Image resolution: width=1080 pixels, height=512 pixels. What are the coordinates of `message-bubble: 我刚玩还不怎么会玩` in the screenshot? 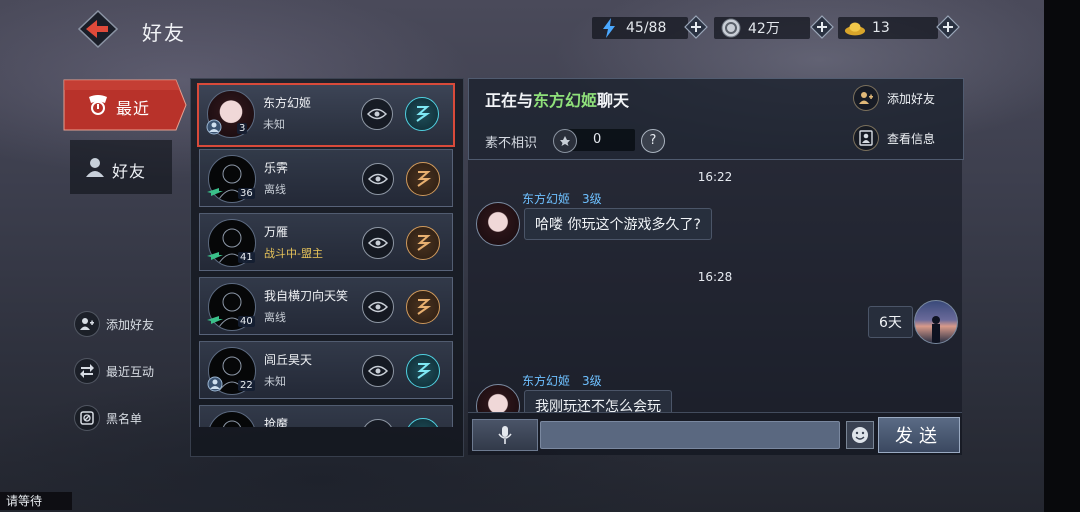 It's located at (598, 401).